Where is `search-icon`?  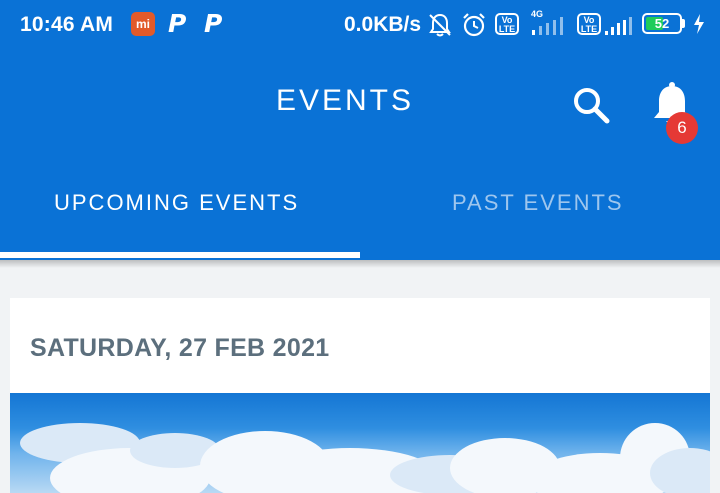
search-icon is located at coordinates (591, 105).